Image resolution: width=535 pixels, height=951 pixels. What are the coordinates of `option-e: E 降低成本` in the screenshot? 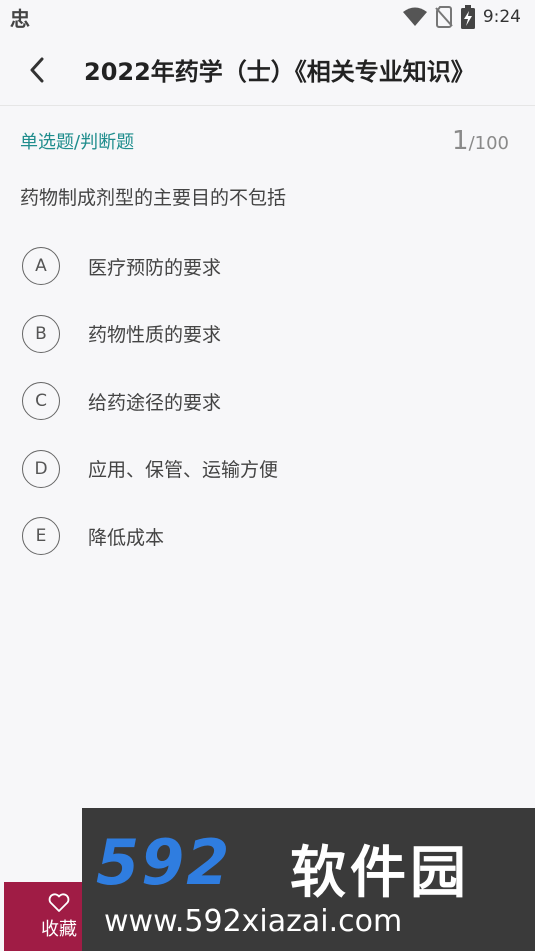 It's located at (260, 536).